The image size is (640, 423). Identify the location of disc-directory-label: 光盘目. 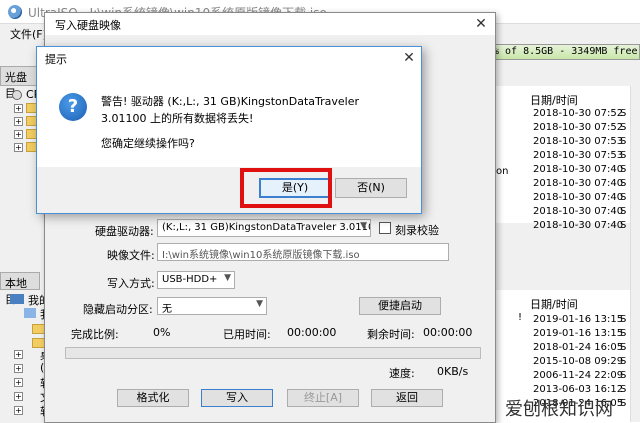
(20, 83).